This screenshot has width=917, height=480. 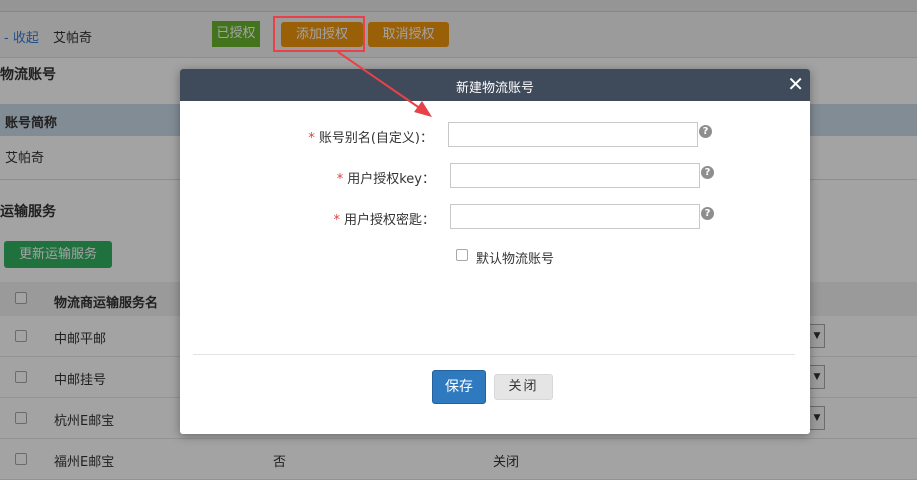 What do you see at coordinates (459, 387) in the screenshot?
I see `save-button: 保存` at bounding box center [459, 387].